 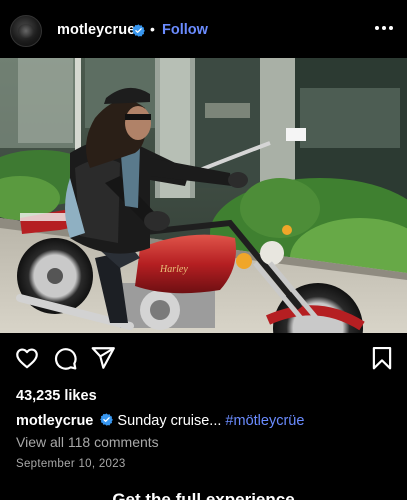 What do you see at coordinates (27, 358) in the screenshot?
I see `heart-icon` at bounding box center [27, 358].